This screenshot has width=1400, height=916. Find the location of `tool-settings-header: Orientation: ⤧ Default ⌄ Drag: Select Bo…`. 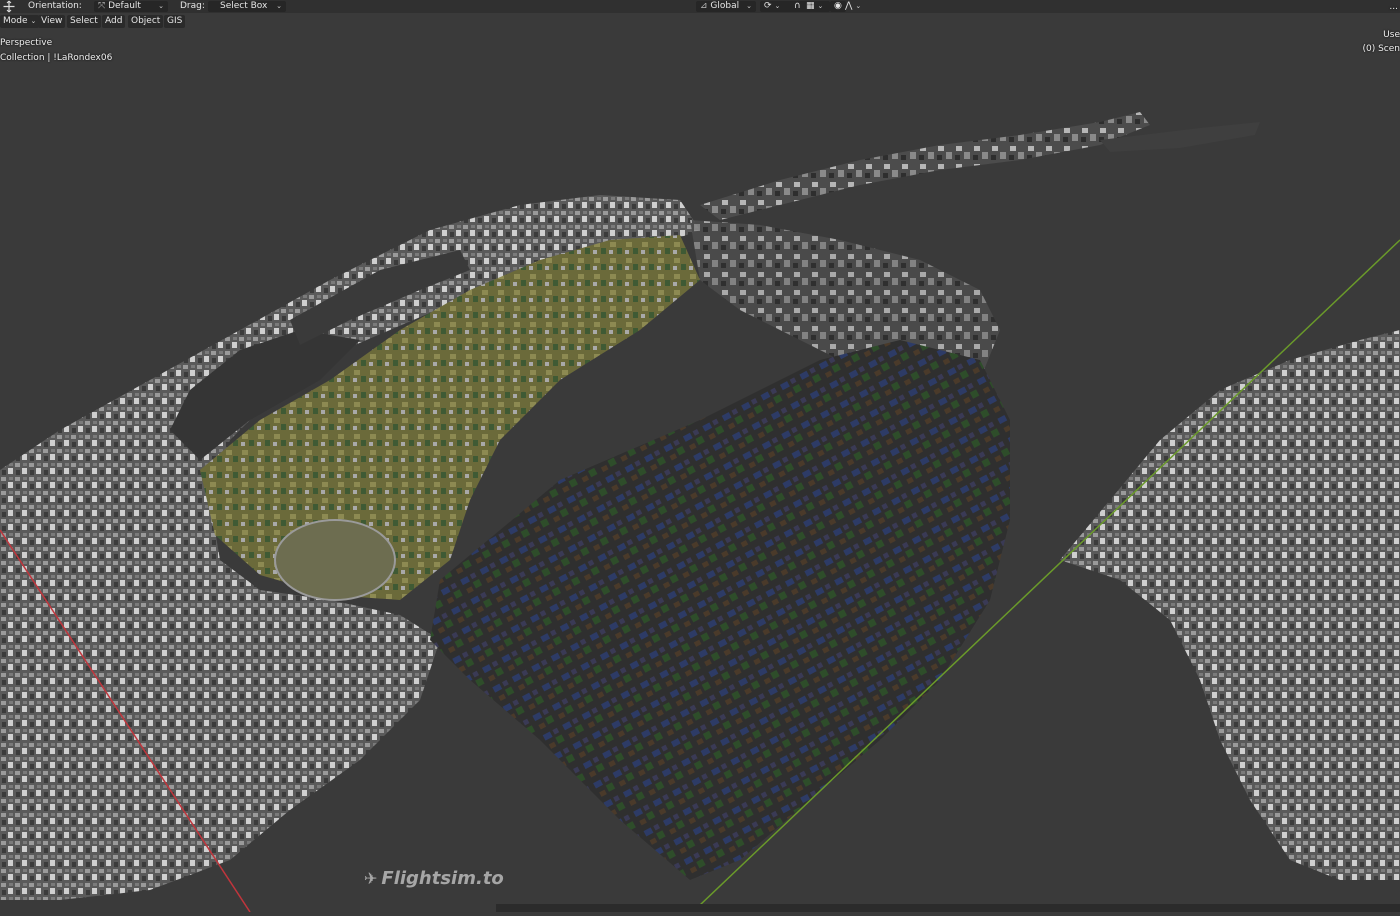

tool-settings-header: Orientation: ⤧ Default ⌄ Drag: Select Bo… is located at coordinates (700, 6).